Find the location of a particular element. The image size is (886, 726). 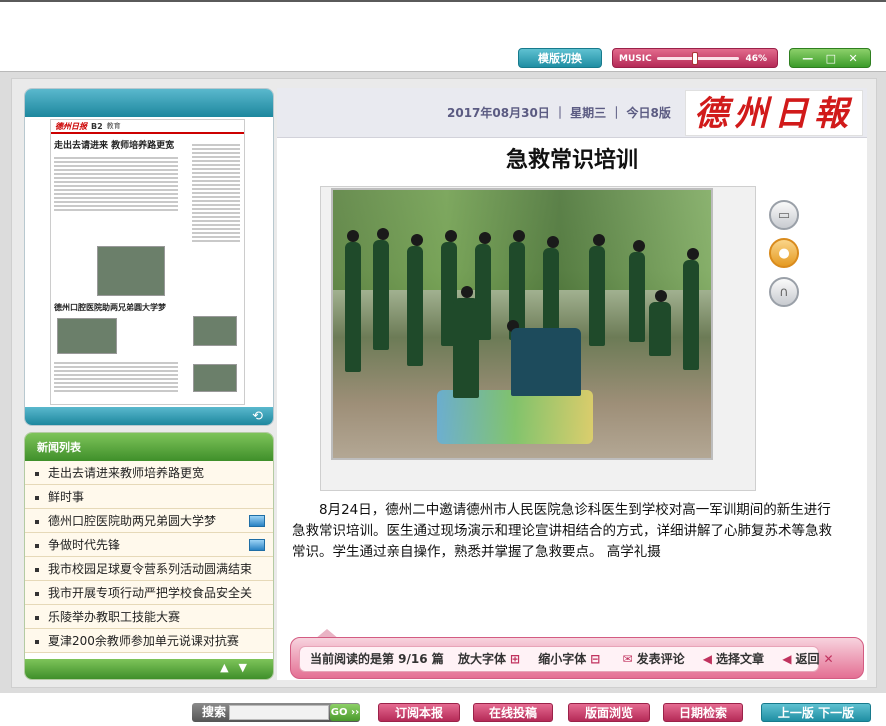

shrink-font-button: 缩小字体 ⊟ is located at coordinates (571, 659).